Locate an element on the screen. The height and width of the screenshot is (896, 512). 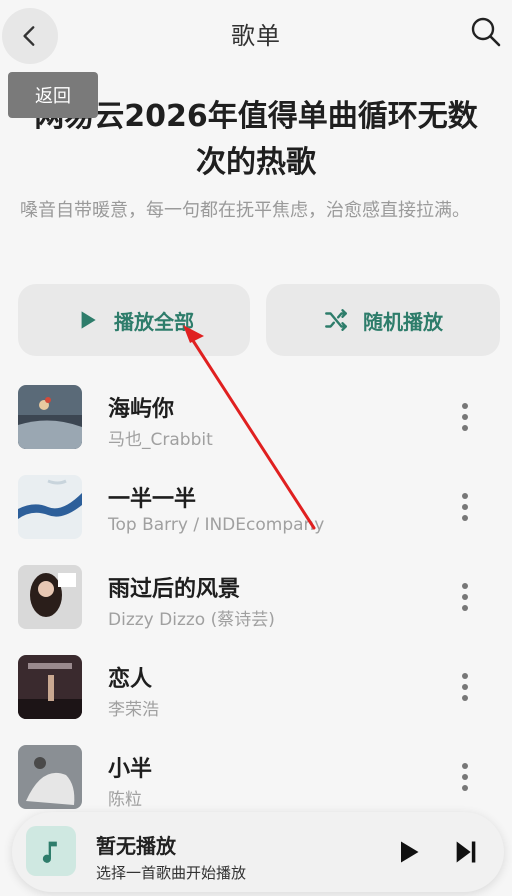
song-row: 恋人 李荣浩 is located at coordinates (256, 698).